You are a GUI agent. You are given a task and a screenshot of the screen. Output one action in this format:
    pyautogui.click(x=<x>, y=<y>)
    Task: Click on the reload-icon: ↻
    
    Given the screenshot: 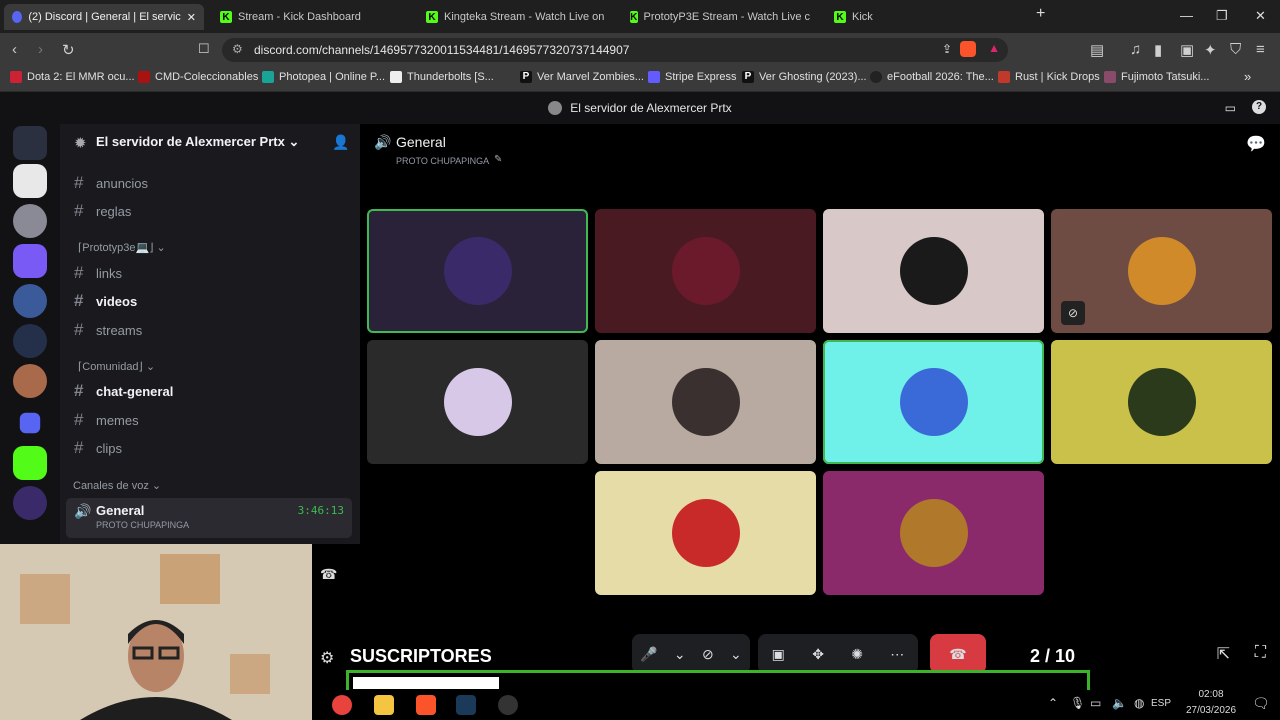 What is the action you would take?
    pyautogui.click(x=68, y=50)
    